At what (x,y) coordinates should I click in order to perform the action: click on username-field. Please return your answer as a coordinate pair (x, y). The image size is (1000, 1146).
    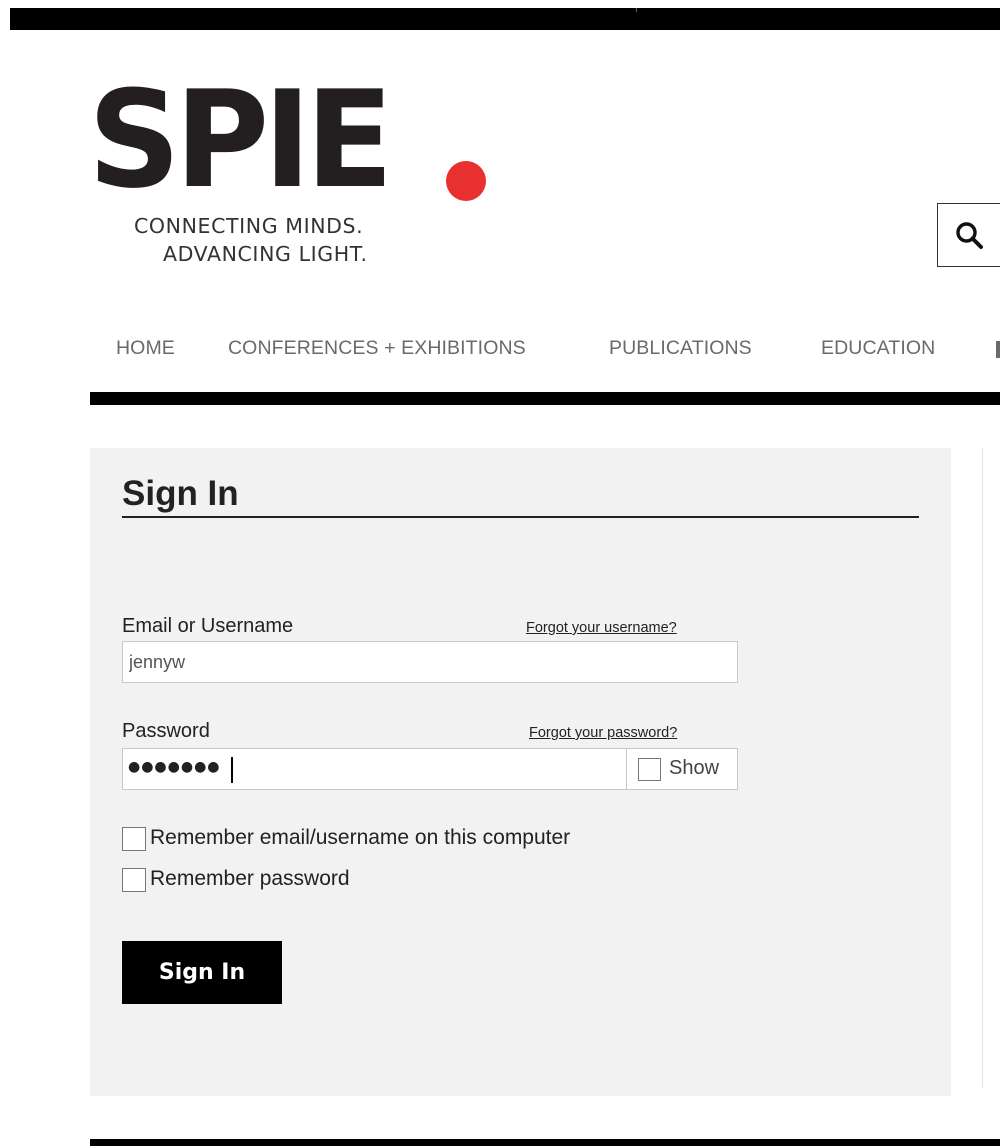
    Looking at the image, I should click on (430, 662).